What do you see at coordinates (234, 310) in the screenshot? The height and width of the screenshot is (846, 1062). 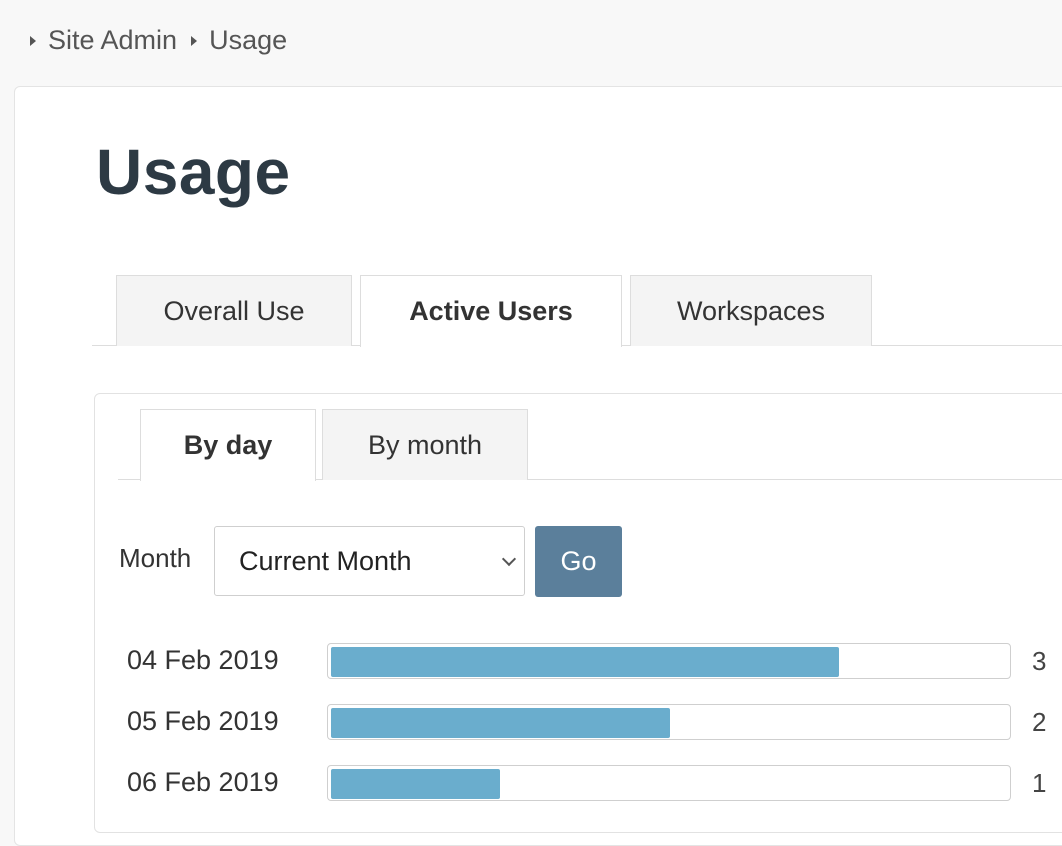 I see `tab-overall-use: Overall Use` at bounding box center [234, 310].